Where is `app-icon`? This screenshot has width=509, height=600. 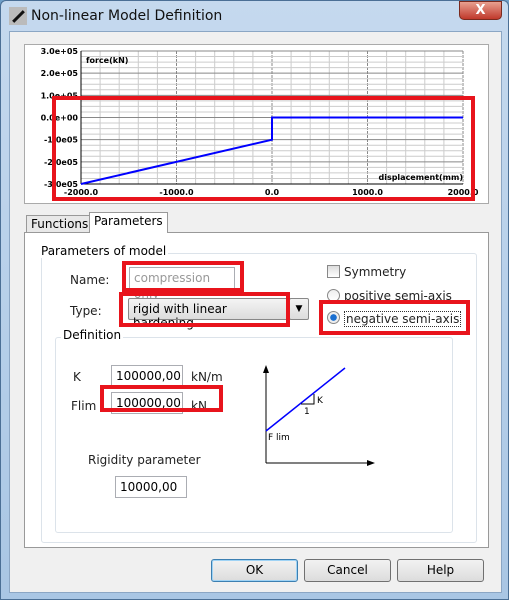 app-icon is located at coordinates (18, 16).